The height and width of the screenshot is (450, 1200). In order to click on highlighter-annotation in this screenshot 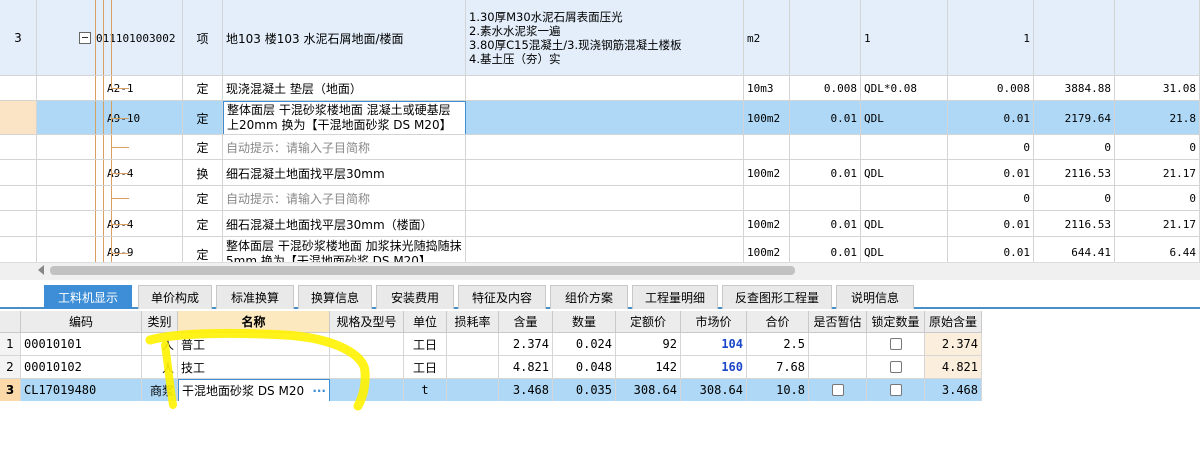, I will do `click(257, 369)`.